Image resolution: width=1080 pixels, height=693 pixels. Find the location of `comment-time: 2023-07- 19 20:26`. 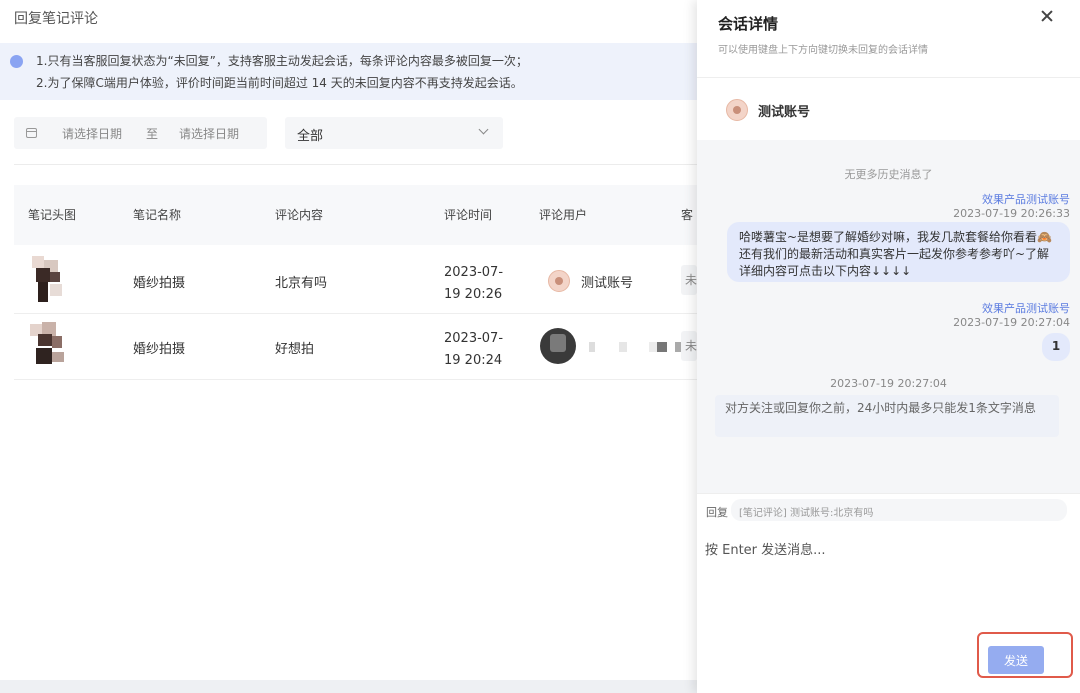

comment-time: 2023-07- 19 20:26 is located at coordinates (473, 284).